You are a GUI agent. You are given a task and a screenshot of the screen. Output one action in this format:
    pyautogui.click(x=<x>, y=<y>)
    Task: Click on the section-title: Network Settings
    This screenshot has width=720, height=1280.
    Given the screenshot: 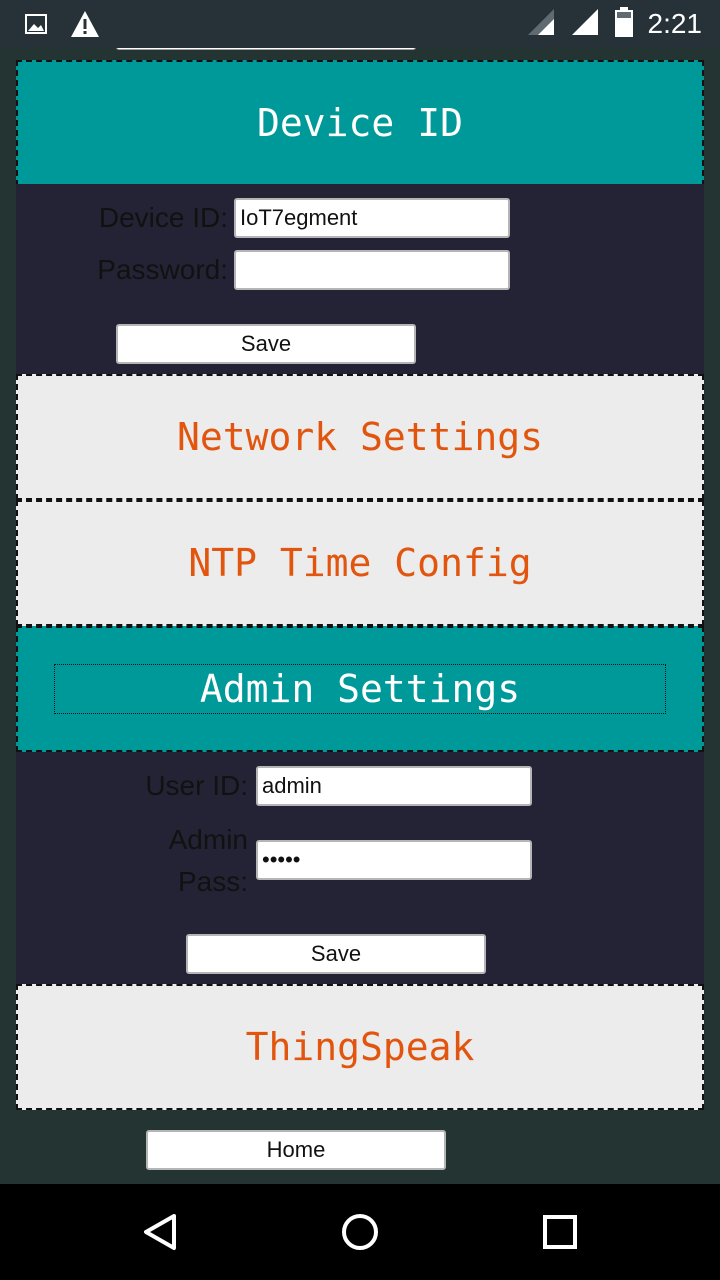 What is the action you would take?
    pyautogui.click(x=360, y=437)
    